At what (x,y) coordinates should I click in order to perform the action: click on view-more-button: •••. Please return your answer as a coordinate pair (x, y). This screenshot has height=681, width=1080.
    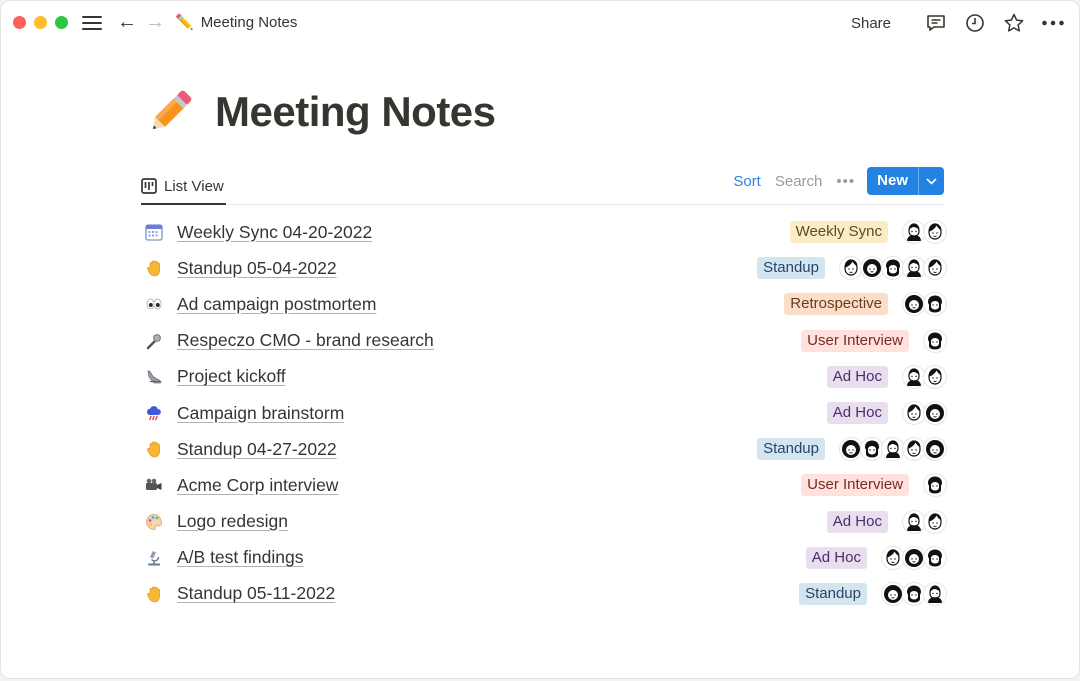
    Looking at the image, I should click on (845, 181).